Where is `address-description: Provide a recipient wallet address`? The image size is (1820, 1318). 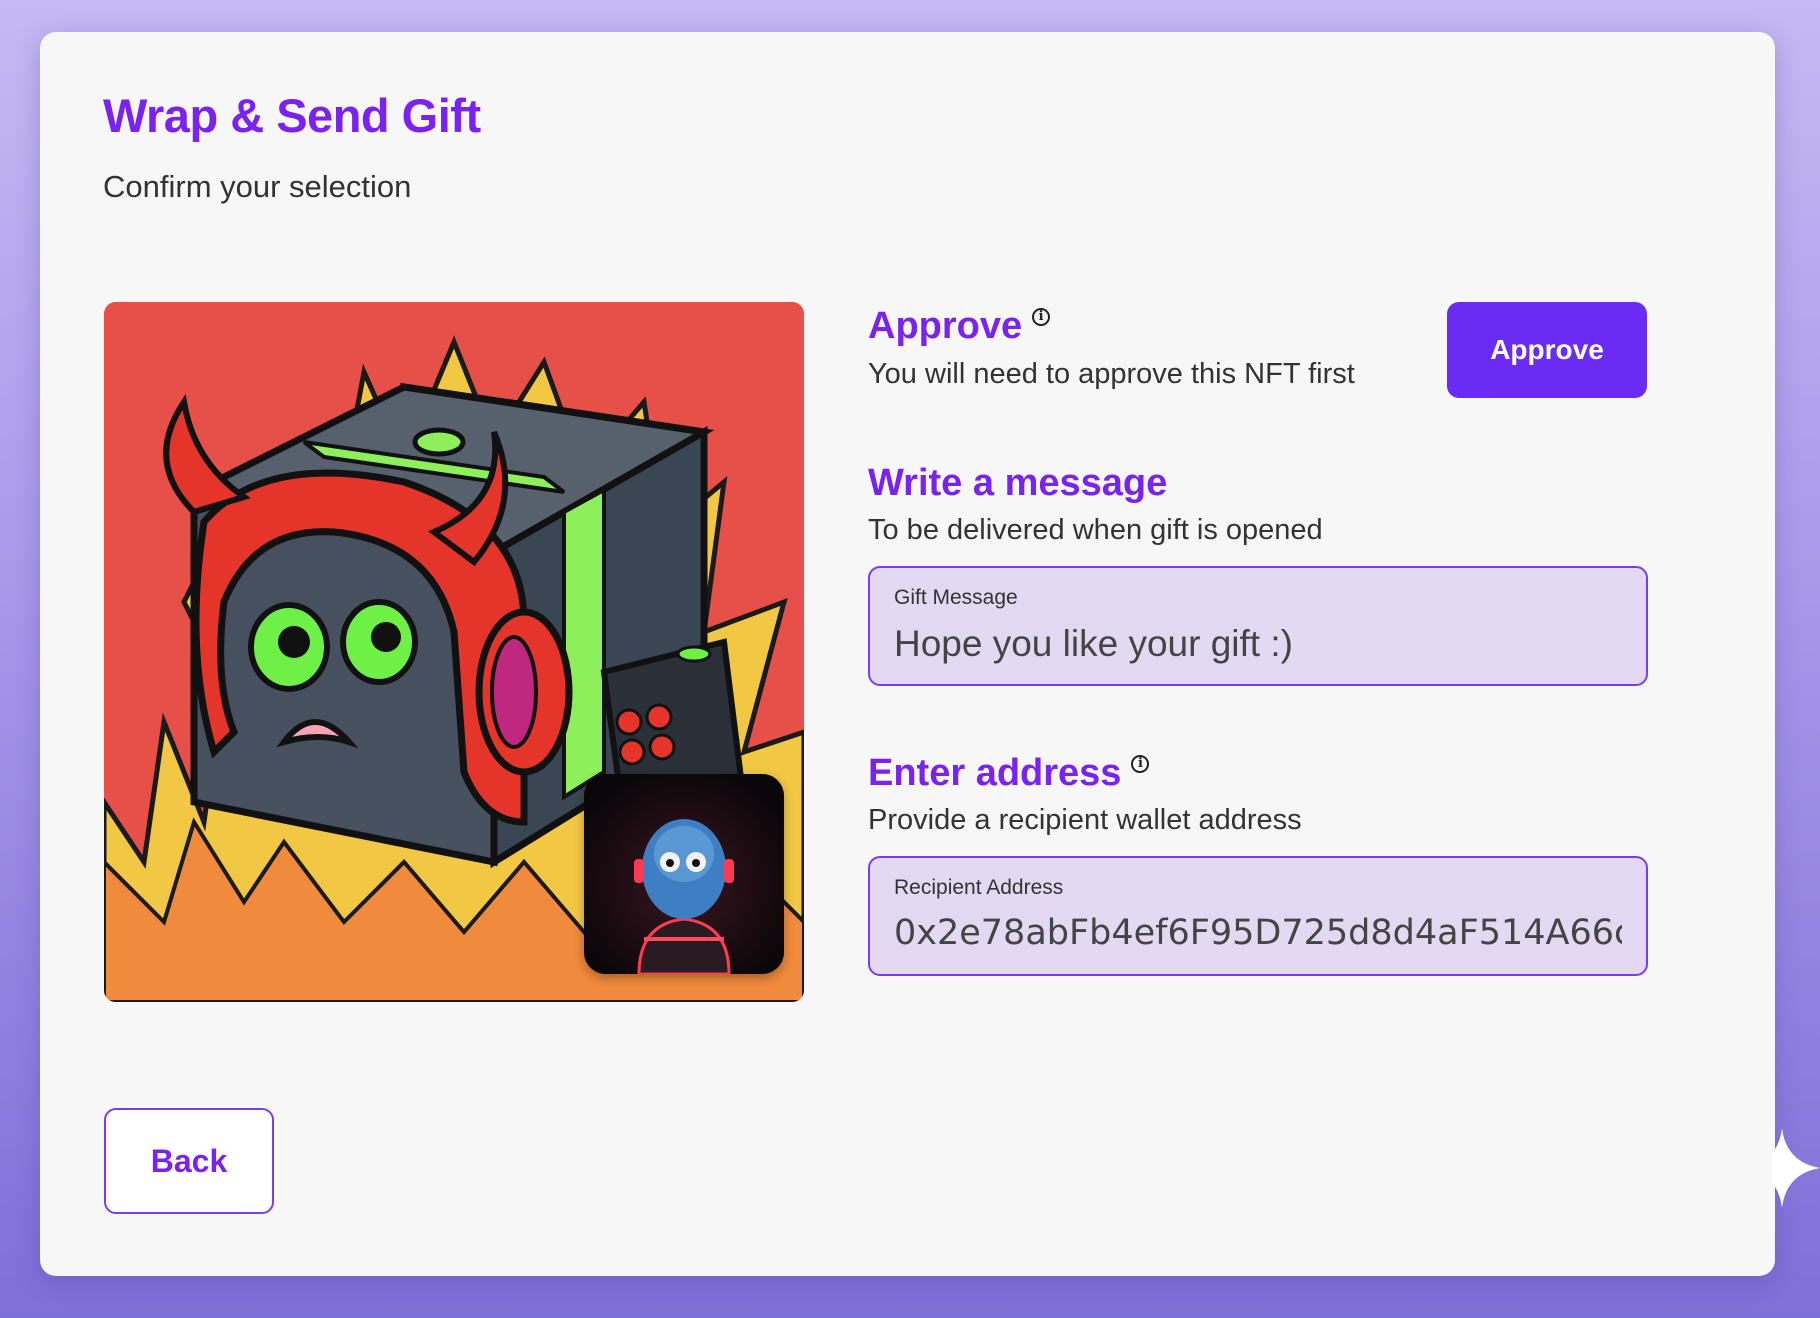
address-description: Provide a recipient wallet address is located at coordinates (1085, 820).